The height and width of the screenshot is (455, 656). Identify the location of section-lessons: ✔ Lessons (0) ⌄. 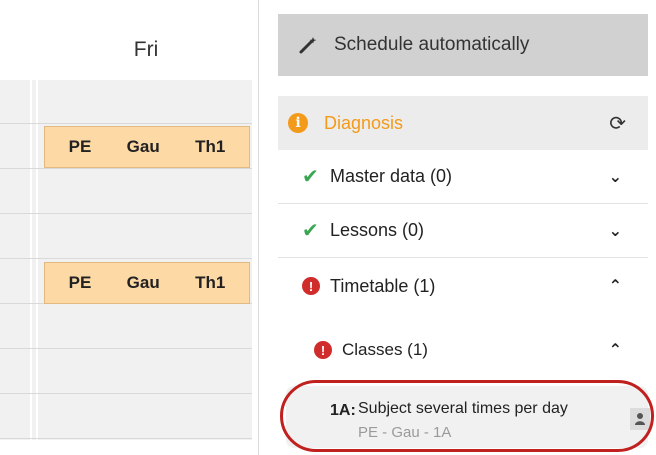
(463, 231).